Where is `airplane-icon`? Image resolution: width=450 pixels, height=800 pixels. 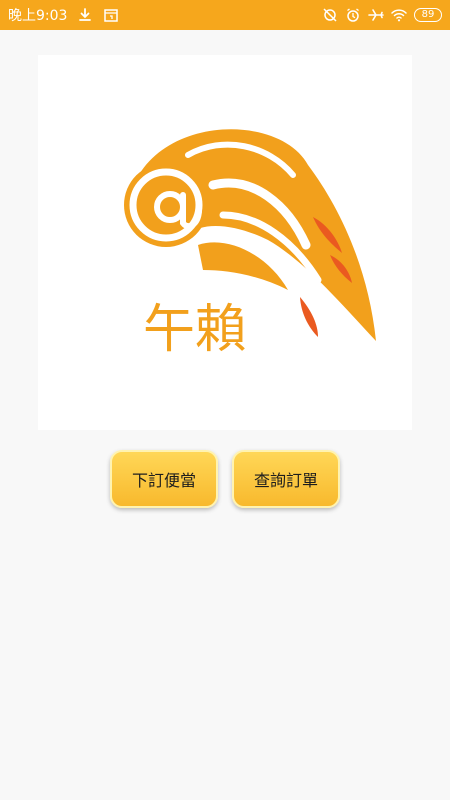 airplane-icon is located at coordinates (376, 15).